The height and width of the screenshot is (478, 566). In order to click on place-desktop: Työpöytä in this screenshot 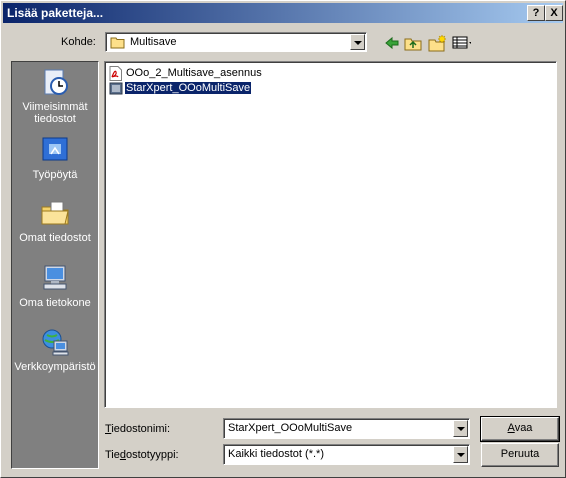, I will do `click(55, 157)`.